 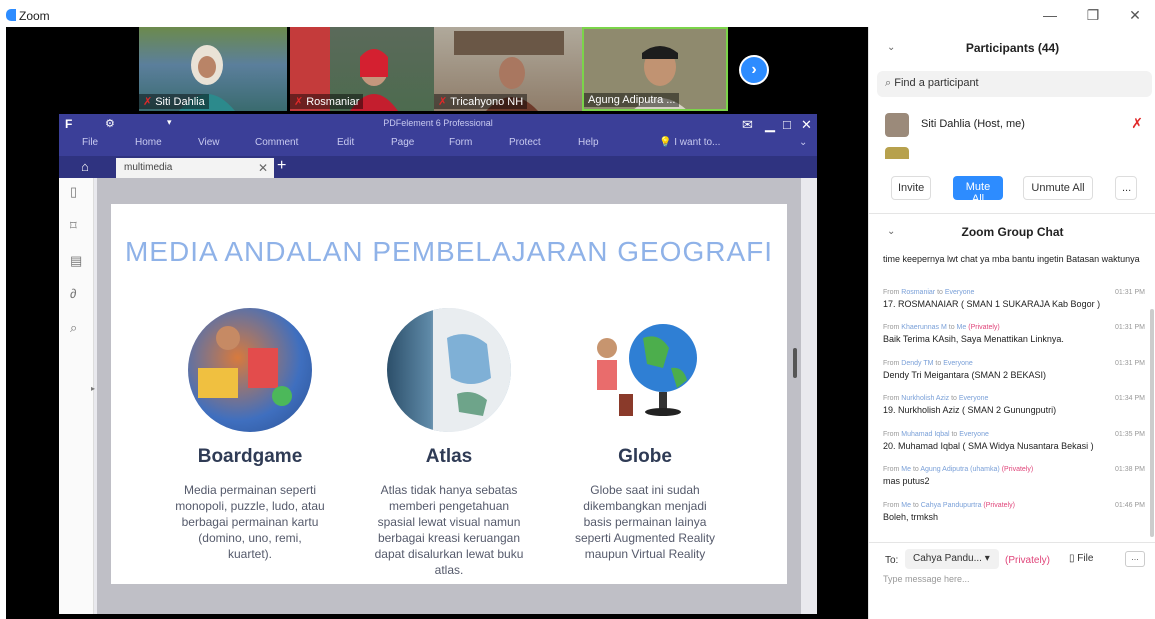 What do you see at coordinates (911, 188) in the screenshot?
I see `invite-button: Invite` at bounding box center [911, 188].